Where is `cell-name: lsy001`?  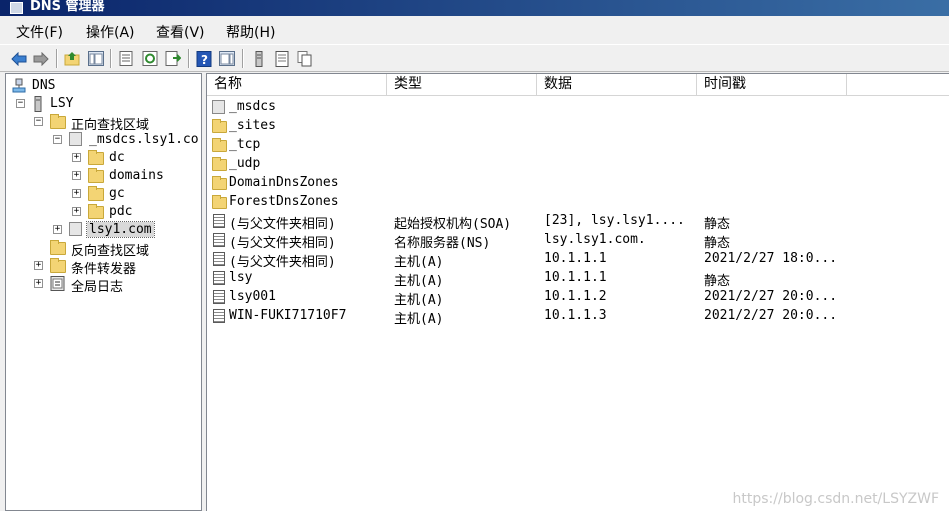 cell-name: lsy001 is located at coordinates (252, 296).